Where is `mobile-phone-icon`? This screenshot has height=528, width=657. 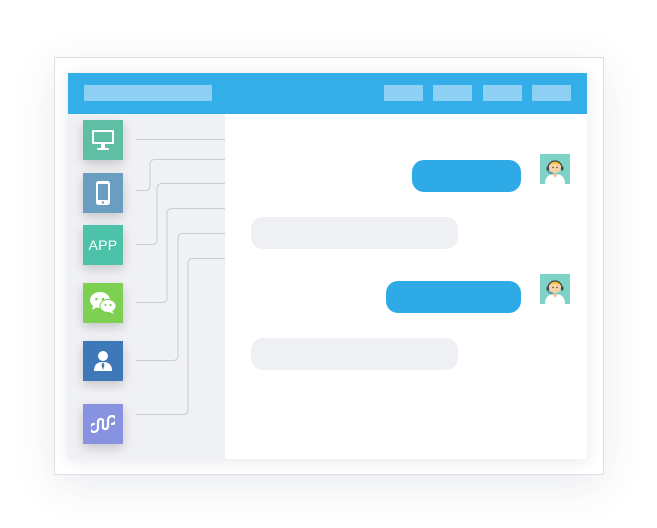
mobile-phone-icon is located at coordinates (103, 193).